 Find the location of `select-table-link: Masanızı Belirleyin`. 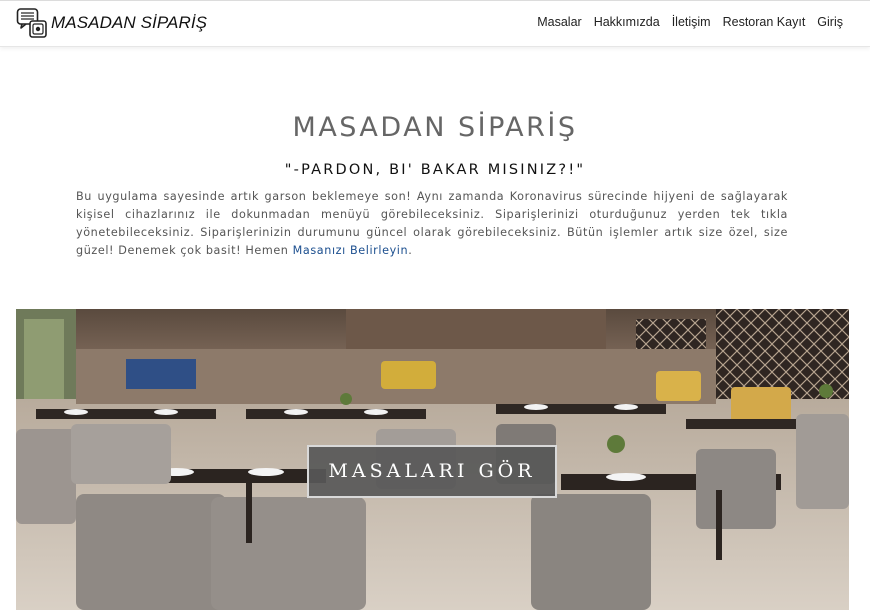

select-table-link: Masanızı Belirleyin is located at coordinates (351, 250).